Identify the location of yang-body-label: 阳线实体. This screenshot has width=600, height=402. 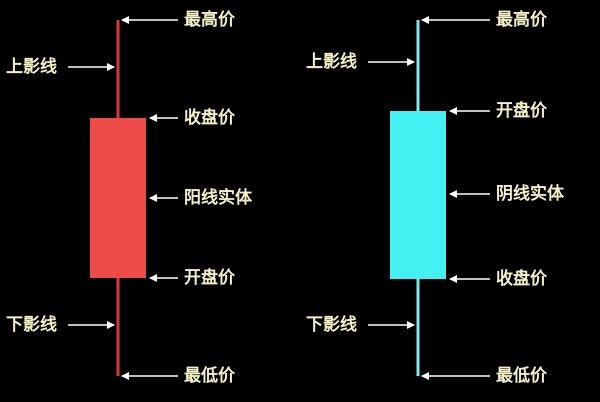
(218, 198).